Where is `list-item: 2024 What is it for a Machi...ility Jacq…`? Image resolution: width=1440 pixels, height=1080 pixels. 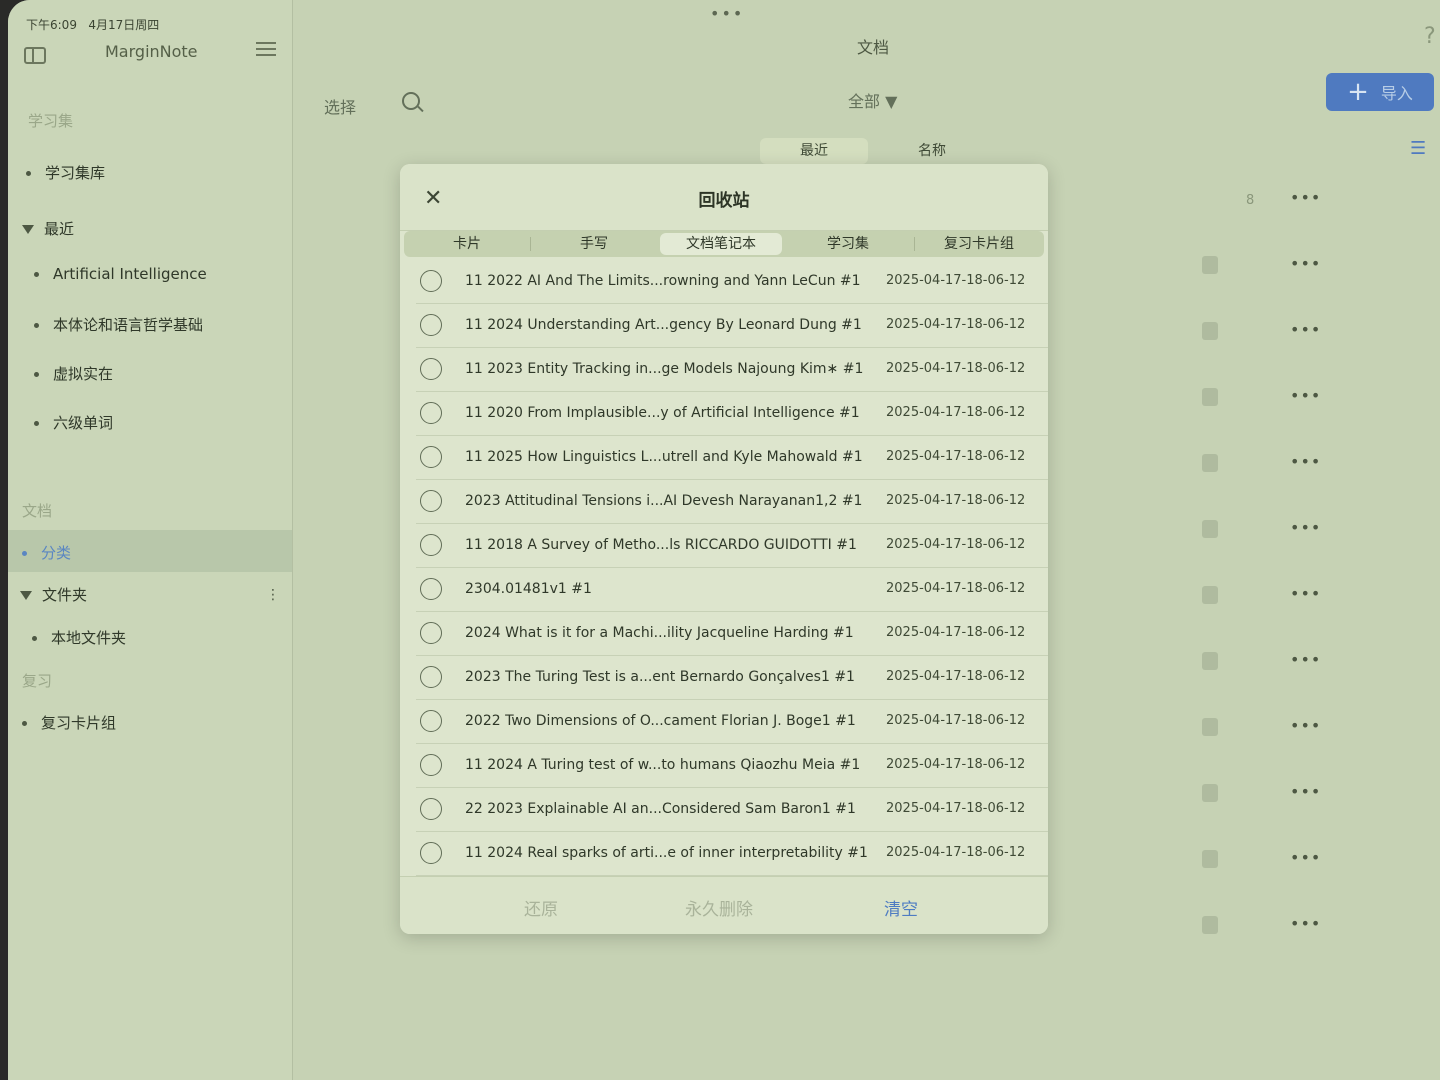 list-item: 2024 What is it for a Machi...ility Jacq… is located at coordinates (732, 634).